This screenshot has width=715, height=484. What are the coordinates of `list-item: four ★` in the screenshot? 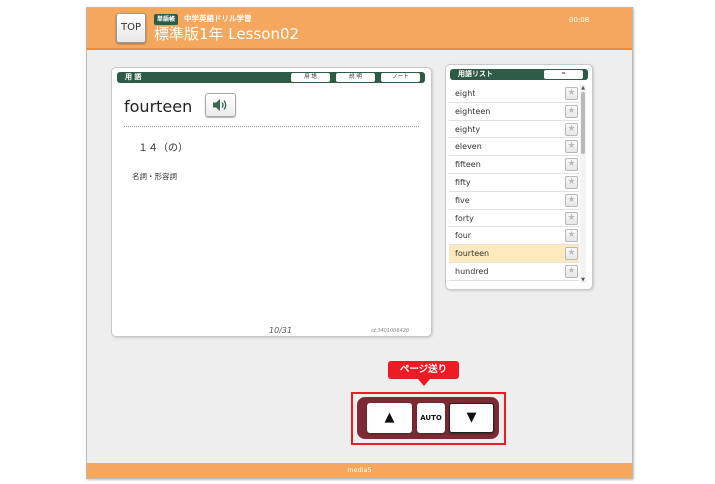 It's located at (514, 236).